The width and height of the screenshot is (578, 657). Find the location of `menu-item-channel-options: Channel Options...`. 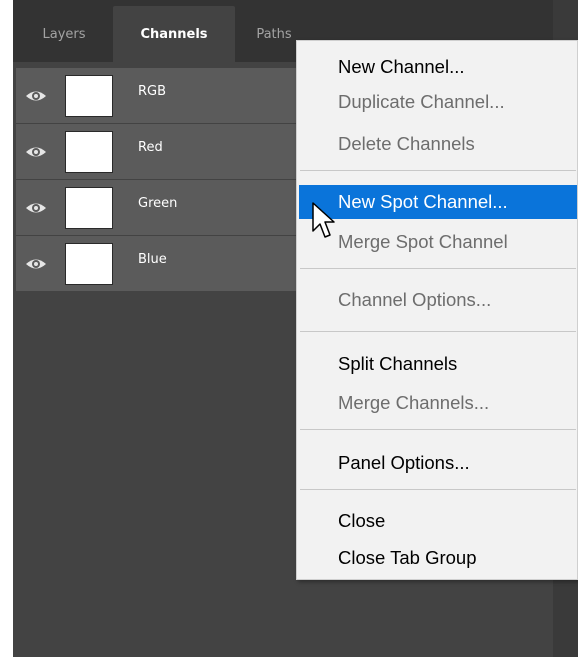

menu-item-channel-options: Channel Options... is located at coordinates (437, 300).